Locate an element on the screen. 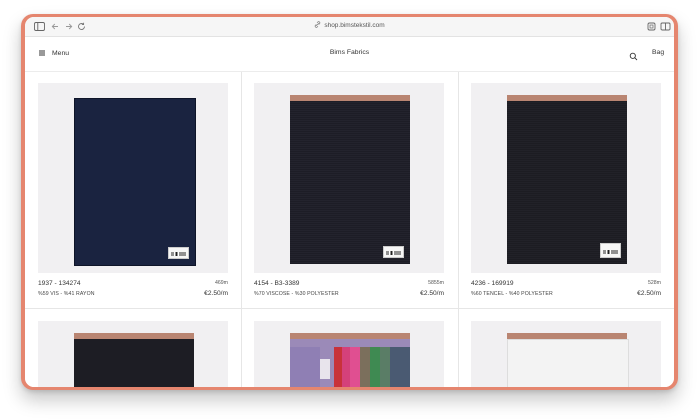 Image resolution: width=700 pixels, height=420 pixels. brand-logo: Bims Fabrics is located at coordinates (349, 52).